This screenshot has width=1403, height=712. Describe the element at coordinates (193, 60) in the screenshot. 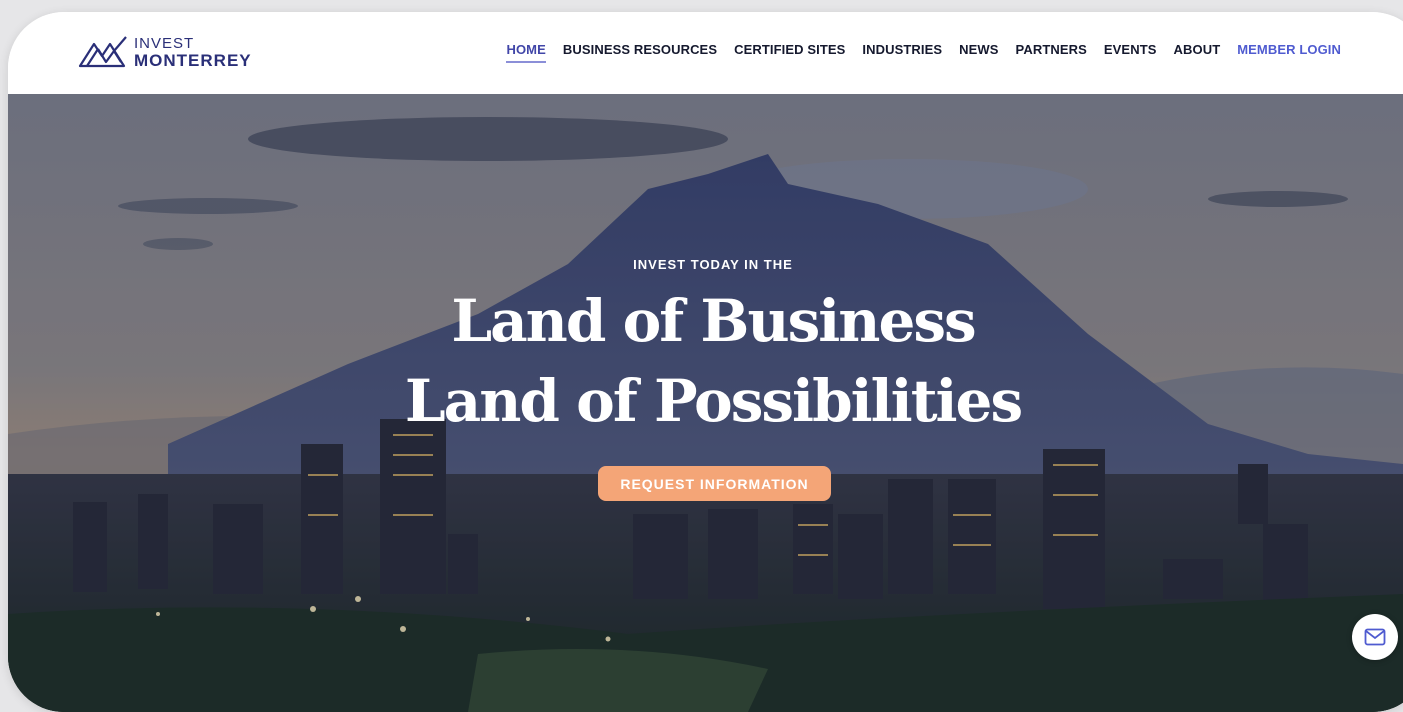

I see `logo-line-2: MONTERREY` at that location.